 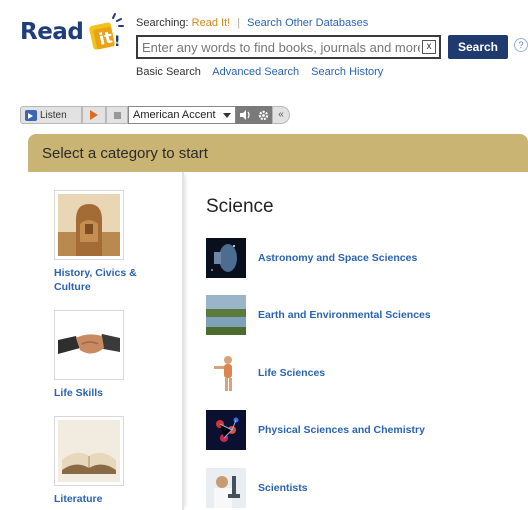 I want to click on subcategory-physical-chemistry: Physical Sciences and Chemistry, so click(x=367, y=432).